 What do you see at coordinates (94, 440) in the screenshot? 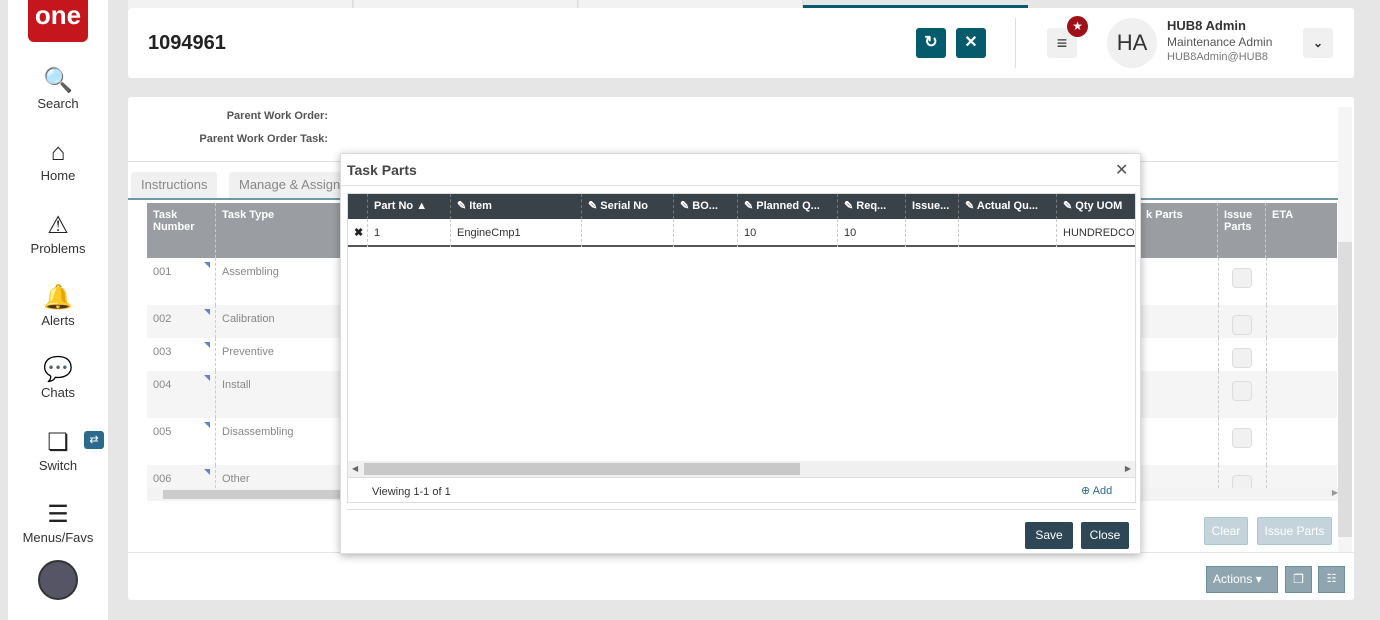
I see `switch-badge-icon: ⇄` at bounding box center [94, 440].